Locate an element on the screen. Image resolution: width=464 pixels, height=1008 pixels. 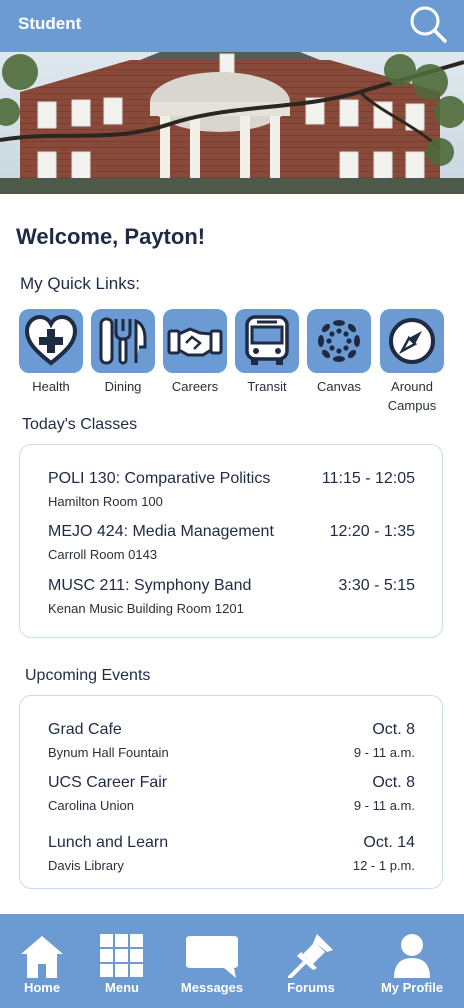
quick-link-careers: Careers is located at coordinates (195, 352).